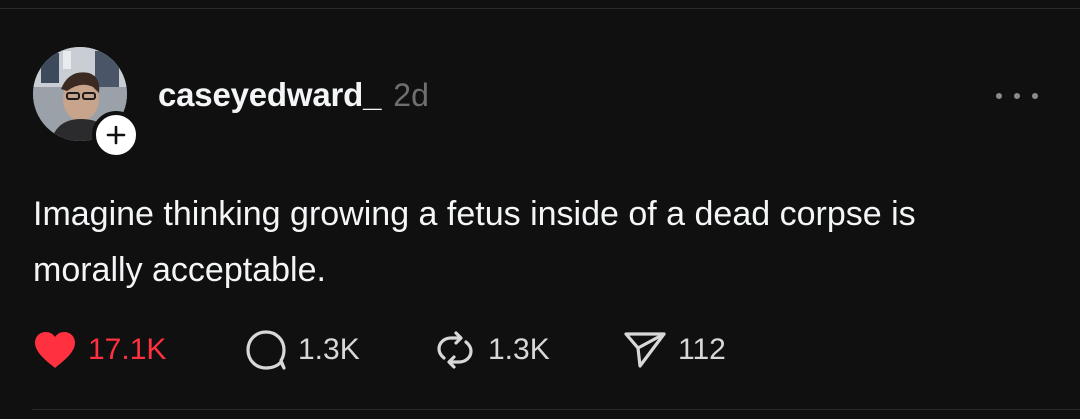 This screenshot has width=1080, height=419. Describe the element at coordinates (269, 94) in the screenshot. I see `username-link: caseyedward_` at that location.